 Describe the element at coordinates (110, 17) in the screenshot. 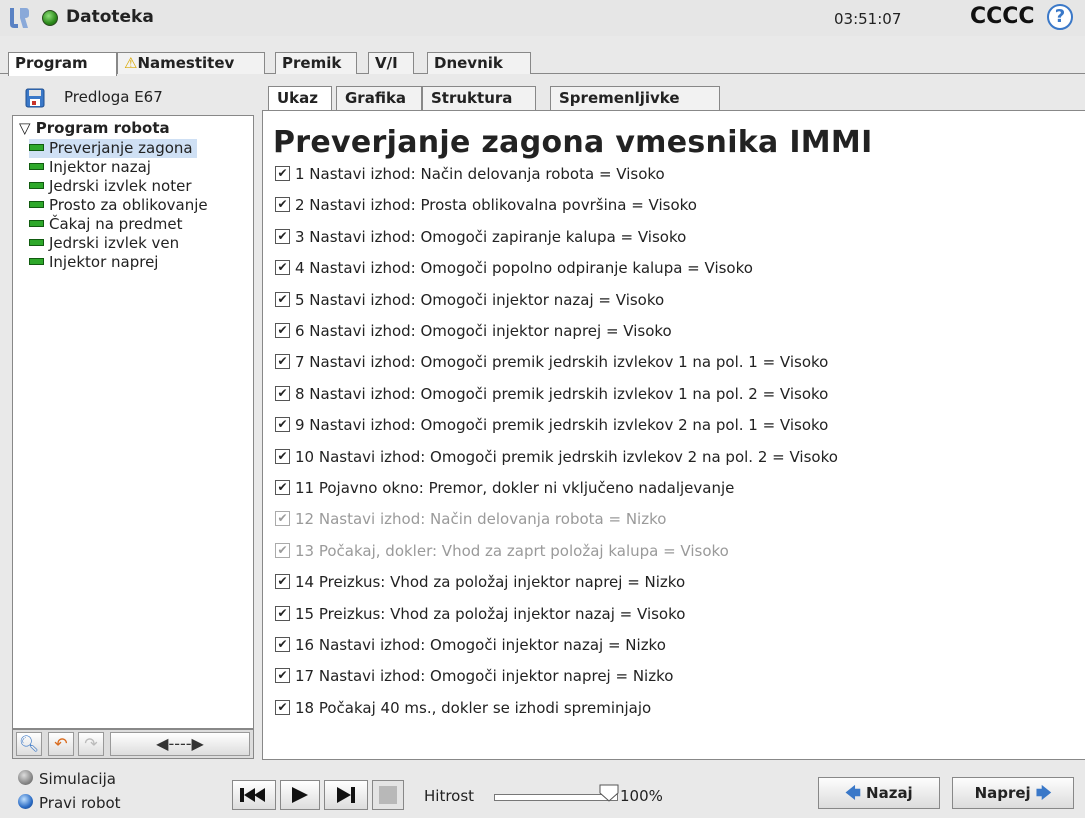

I see `file-menu: Datoteka` at that location.